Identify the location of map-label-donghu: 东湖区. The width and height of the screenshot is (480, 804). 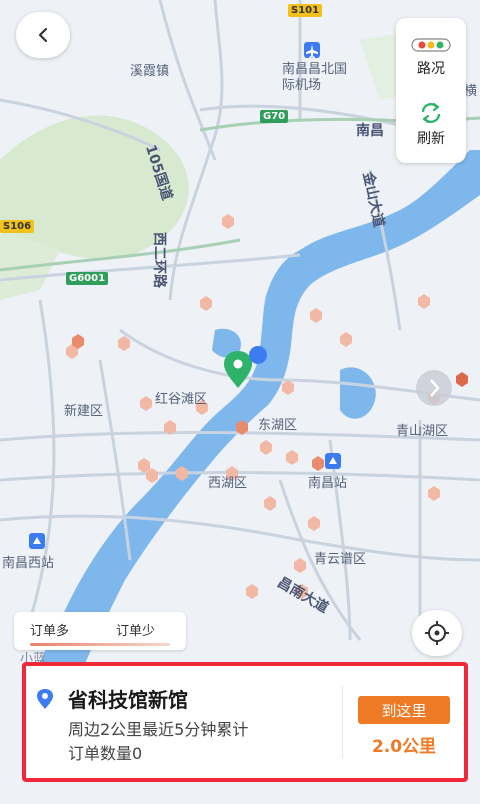
(278, 425).